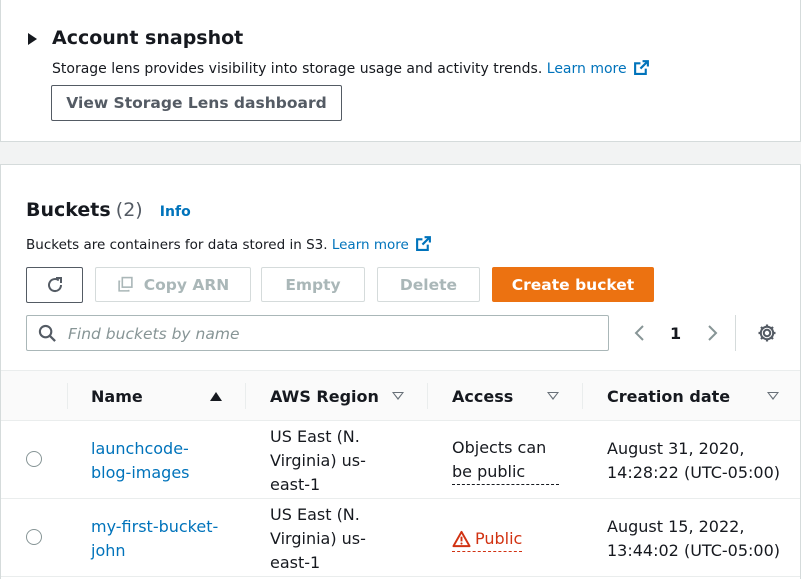 The height and width of the screenshot is (579, 801). Describe the element at coordinates (117, 396) in the screenshot. I see `column-header-name: Name` at that location.